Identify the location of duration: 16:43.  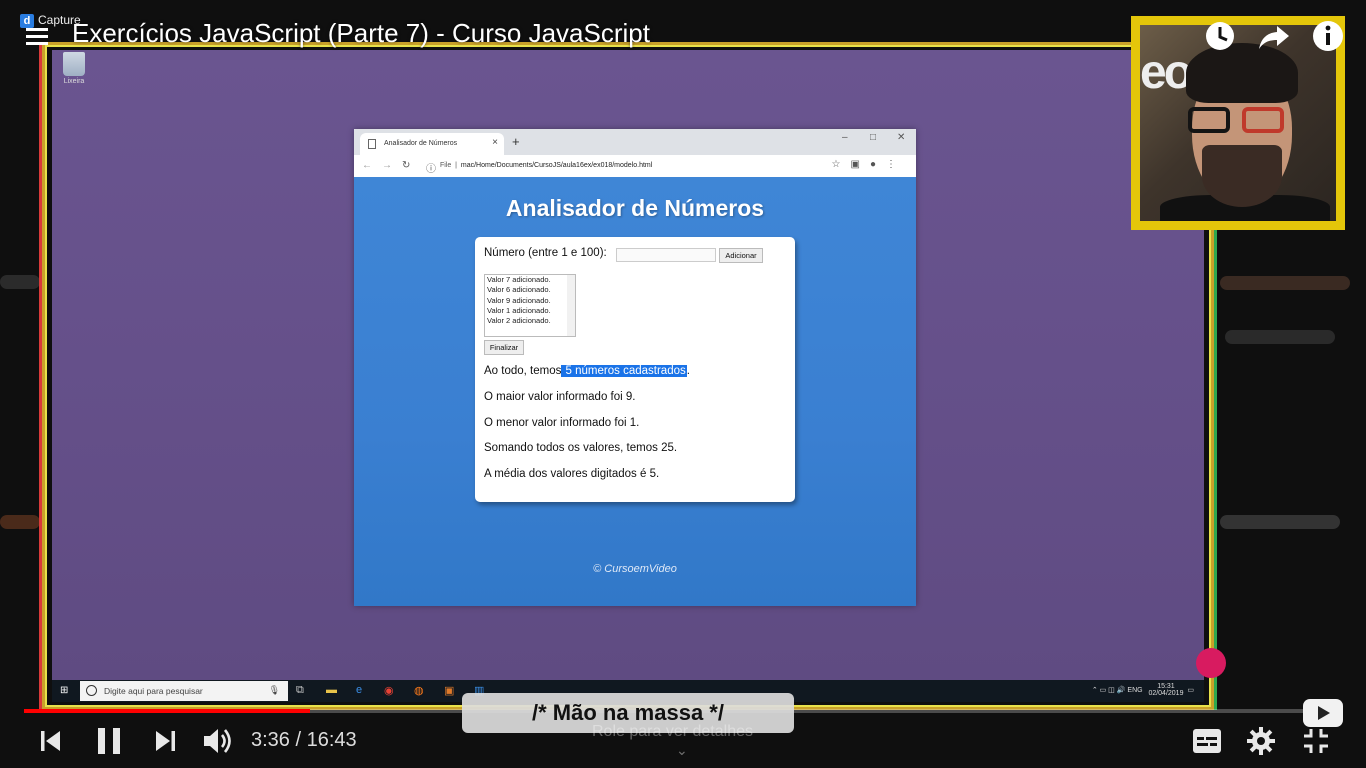
(331, 740).